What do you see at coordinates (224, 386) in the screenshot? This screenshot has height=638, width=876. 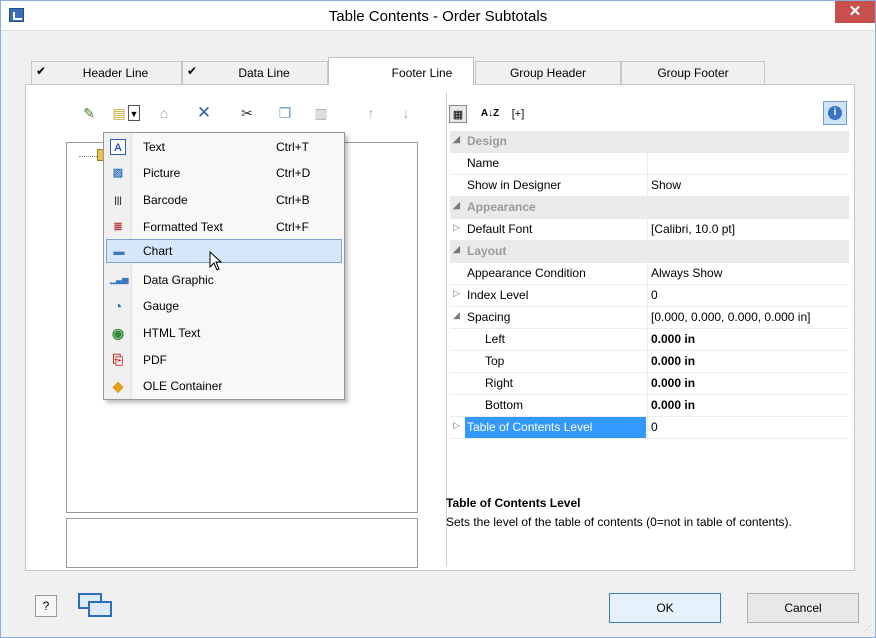 I see `menu-item-ole-container: ◆ OLE Container` at bounding box center [224, 386].